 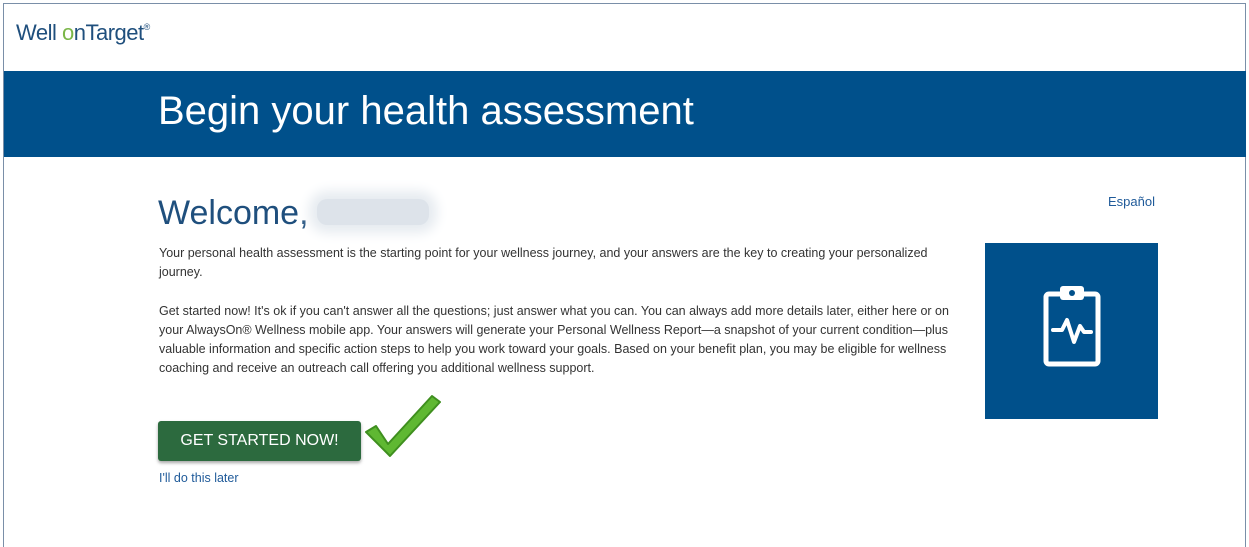 I want to click on page-title: Begin your health assessment, so click(x=426, y=111).